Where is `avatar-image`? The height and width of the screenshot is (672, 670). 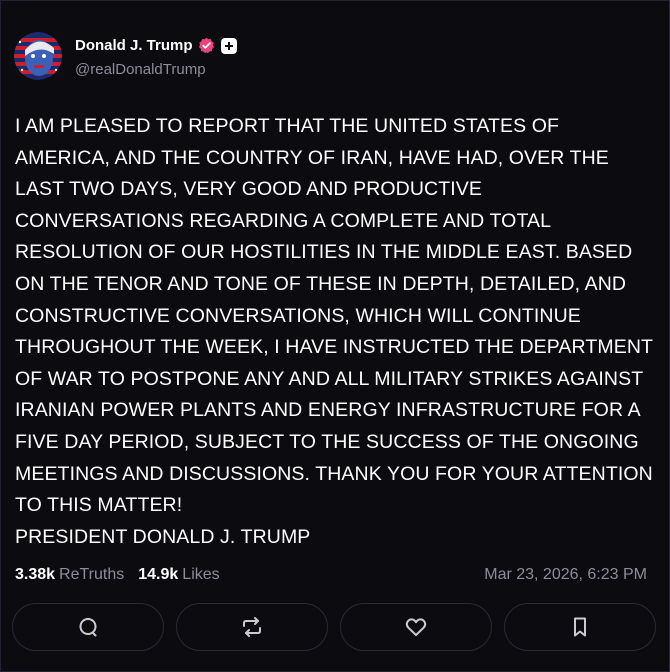 avatar-image is located at coordinates (38, 56).